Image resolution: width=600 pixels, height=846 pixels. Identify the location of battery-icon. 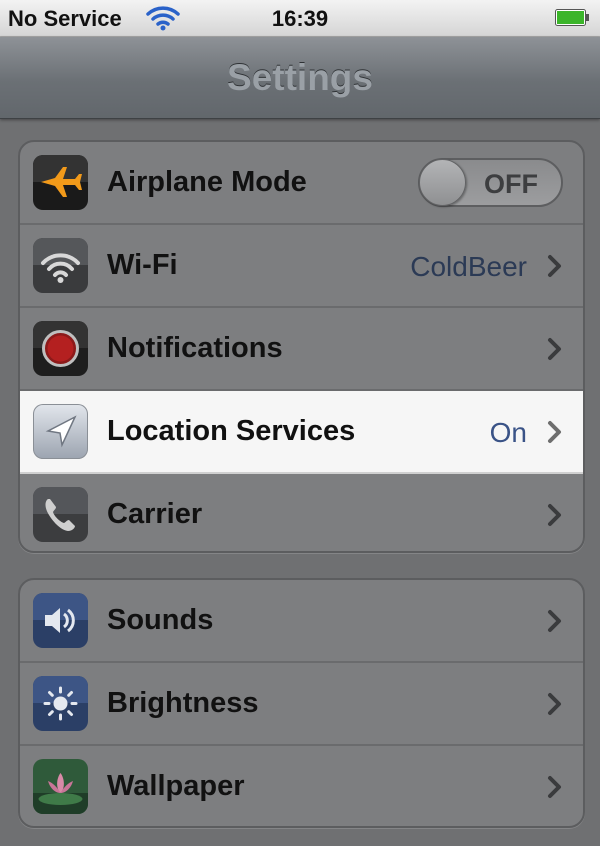
(572, 17).